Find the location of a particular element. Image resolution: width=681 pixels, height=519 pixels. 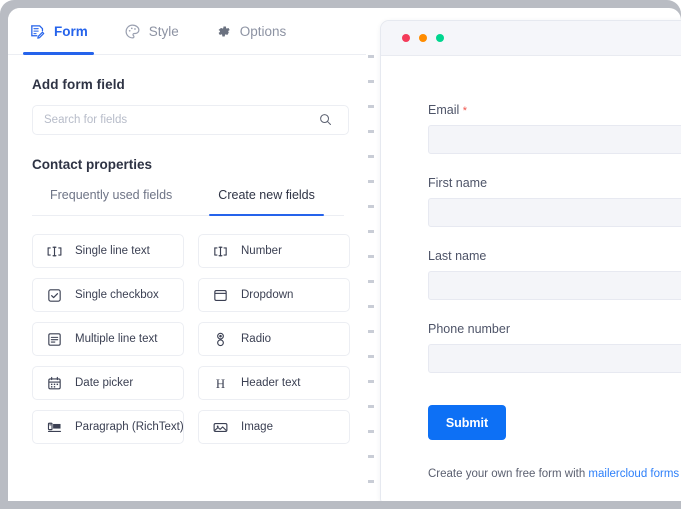

field-card-label: Single line text is located at coordinates (112, 251).